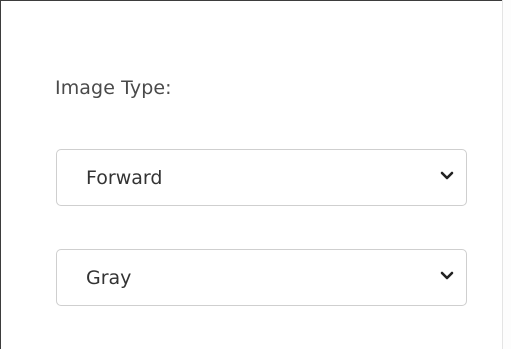 This screenshot has width=511, height=349. What do you see at coordinates (507, 174) in the screenshot?
I see `adjacent-panel-edge` at bounding box center [507, 174].